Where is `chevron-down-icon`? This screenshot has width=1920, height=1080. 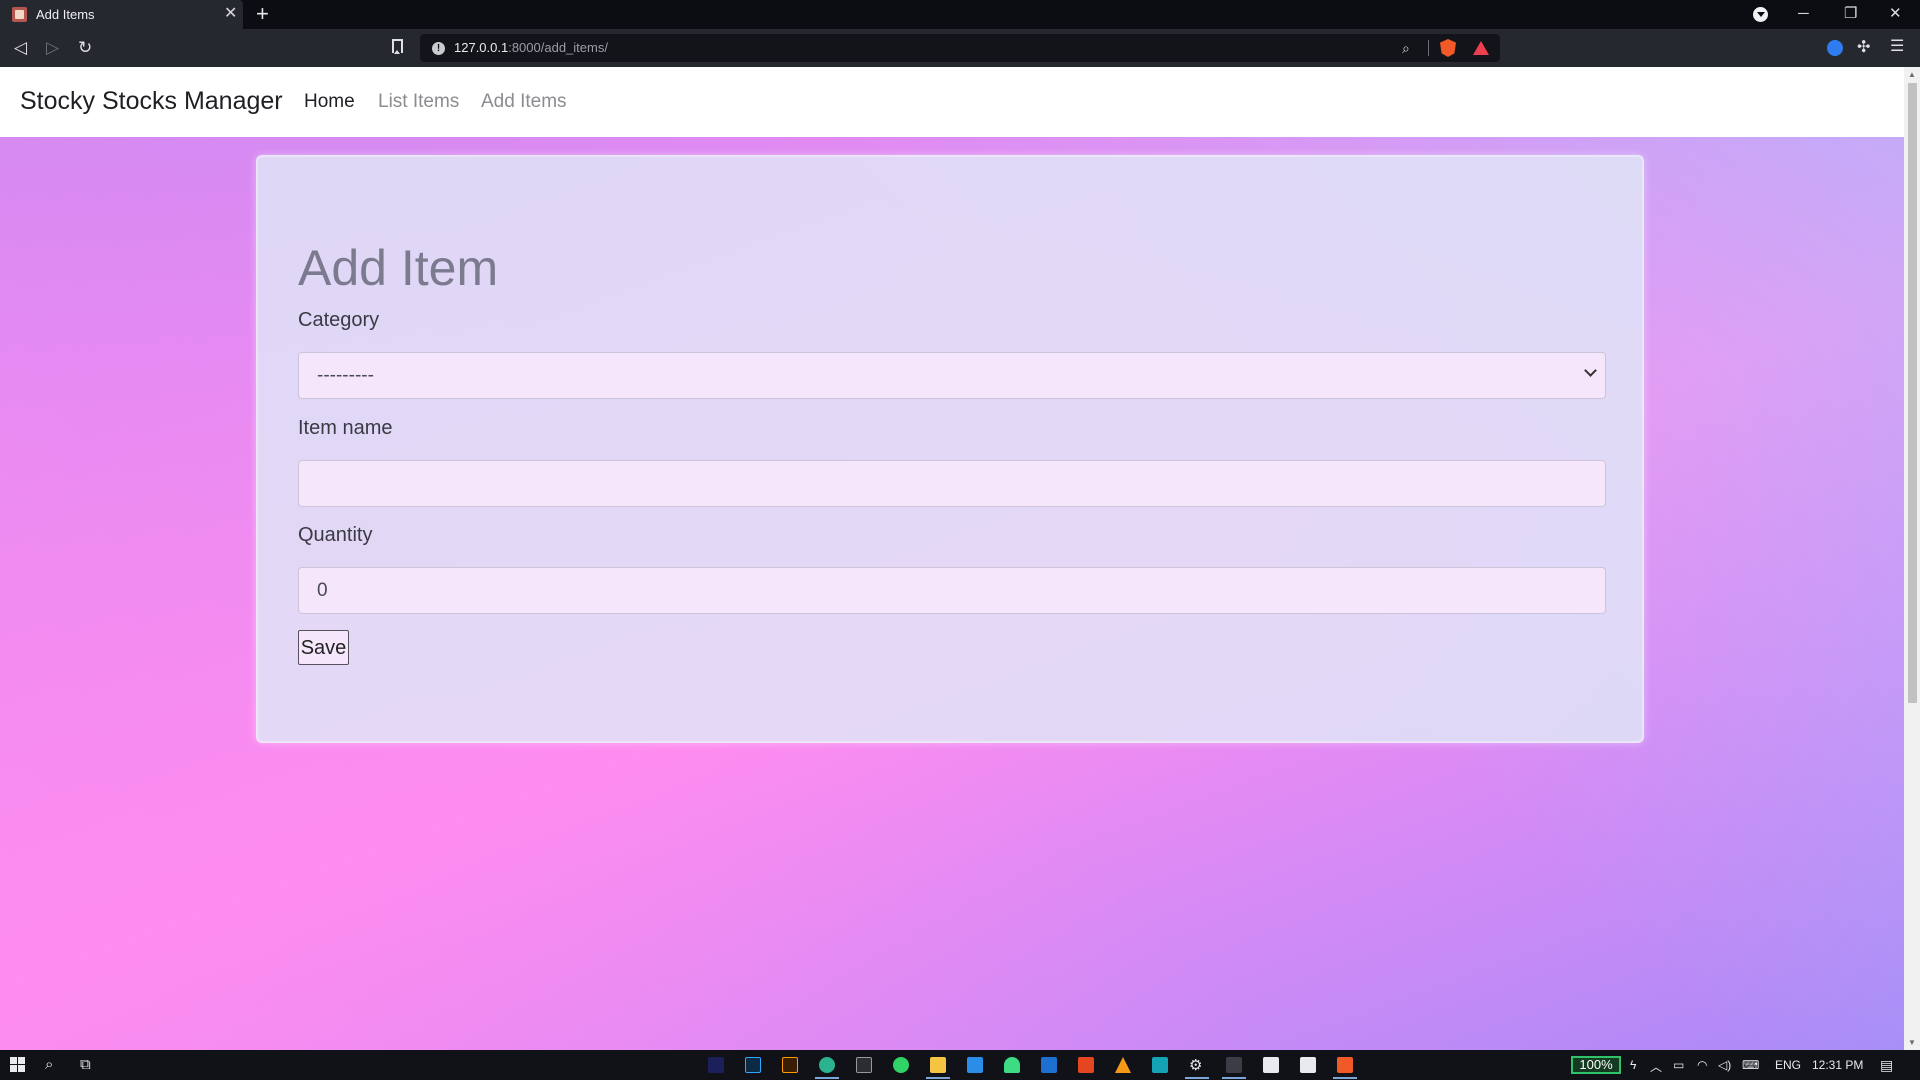
chevron-down-icon is located at coordinates (1590, 370).